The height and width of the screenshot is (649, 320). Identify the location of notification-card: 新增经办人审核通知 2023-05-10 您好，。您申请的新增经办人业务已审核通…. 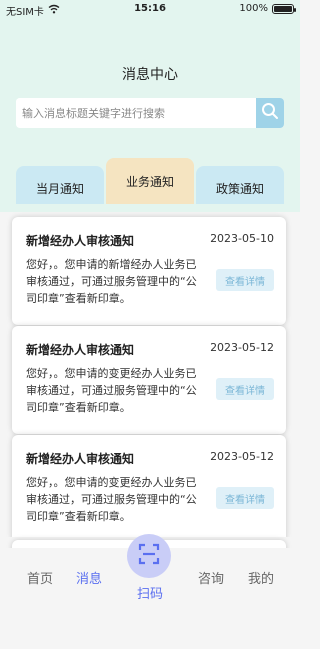
(149, 271).